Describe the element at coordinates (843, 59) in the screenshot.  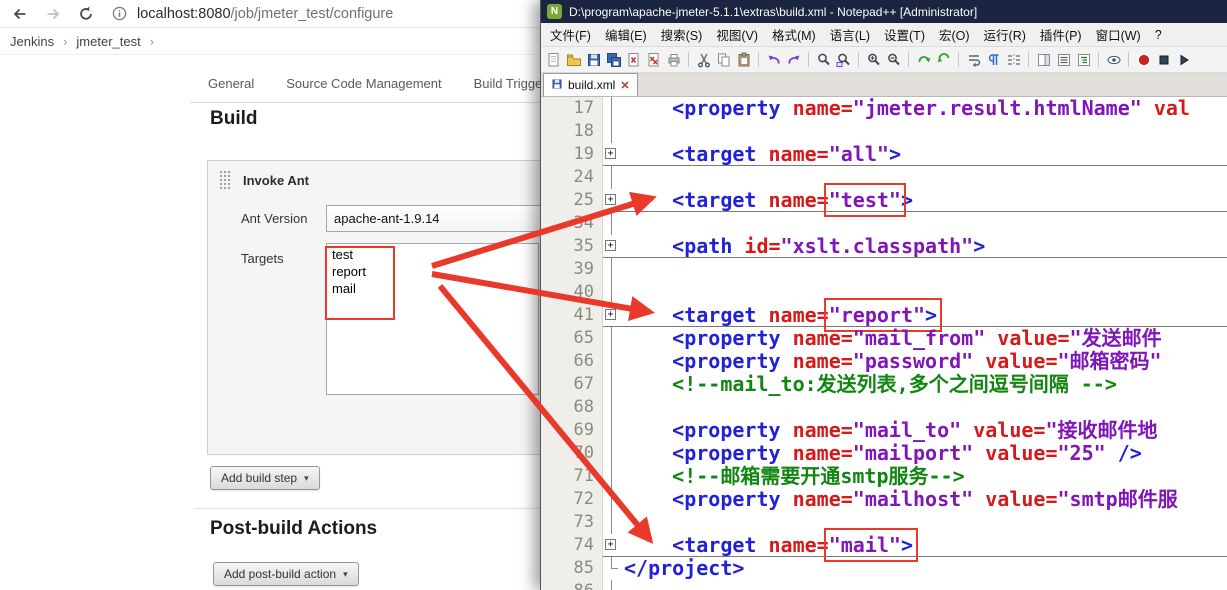
I see `replace-icon` at that location.